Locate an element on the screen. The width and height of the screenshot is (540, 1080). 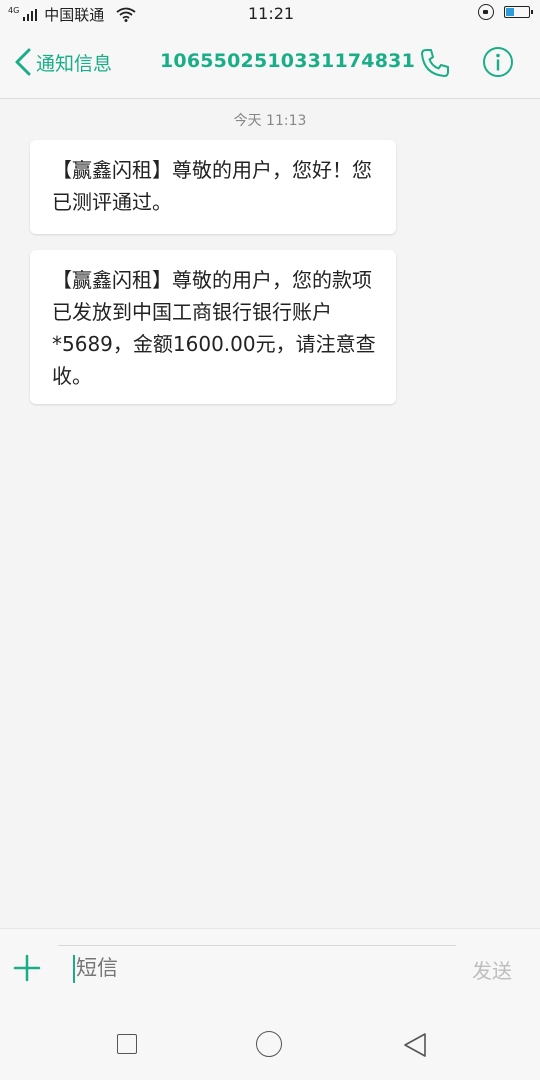
status-right is located at coordinates (505, 12).